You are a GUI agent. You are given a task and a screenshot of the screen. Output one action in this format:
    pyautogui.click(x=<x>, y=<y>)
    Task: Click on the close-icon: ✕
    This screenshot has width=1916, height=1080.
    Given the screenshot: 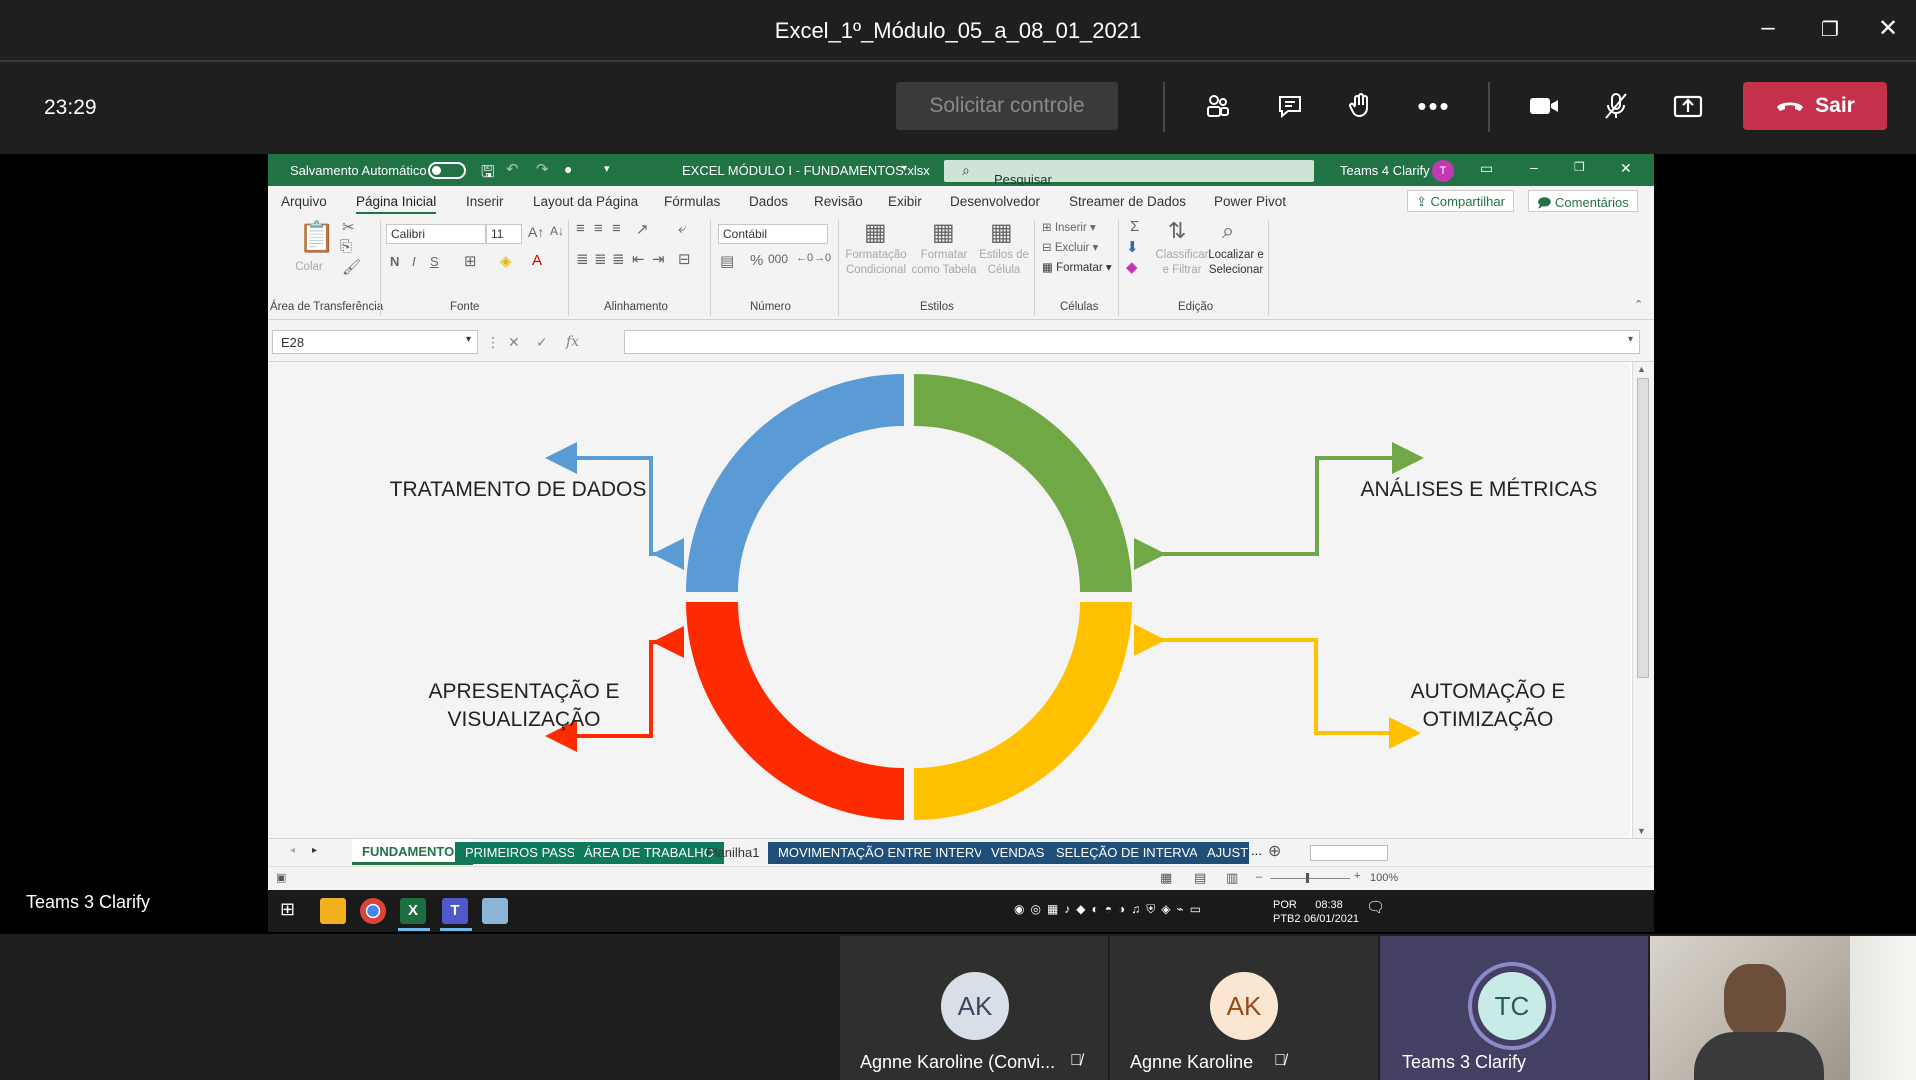 What is the action you would take?
    pyautogui.click(x=1626, y=168)
    